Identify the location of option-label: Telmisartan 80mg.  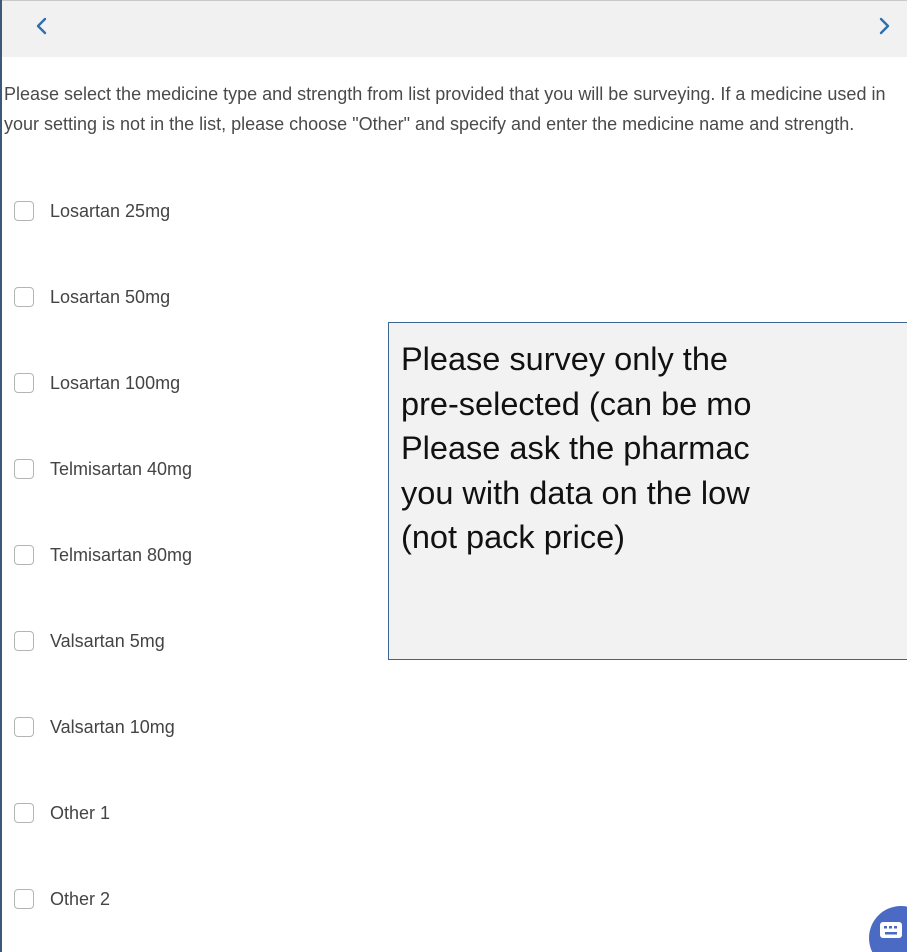
(121, 554).